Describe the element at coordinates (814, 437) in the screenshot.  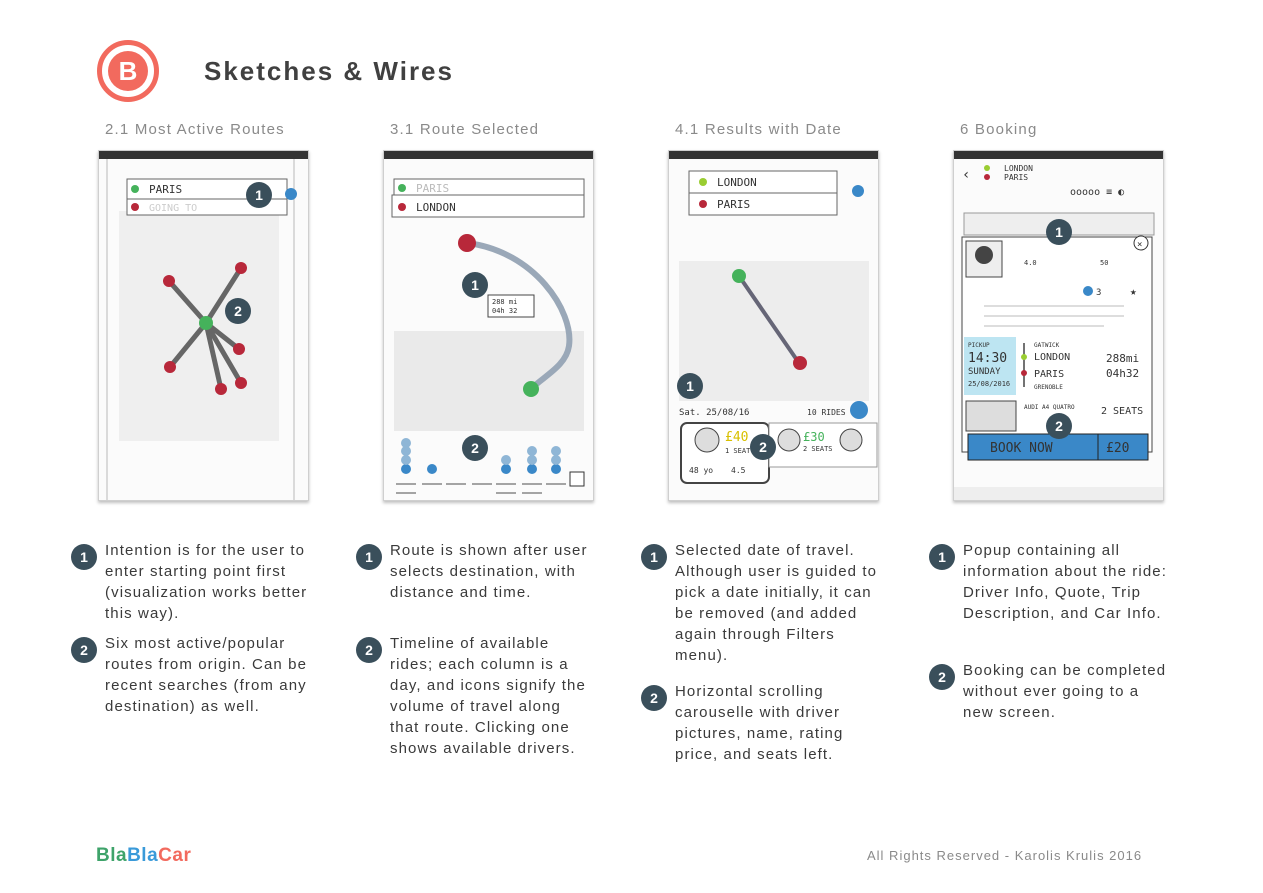
I see `driver-price-2: £30` at that location.